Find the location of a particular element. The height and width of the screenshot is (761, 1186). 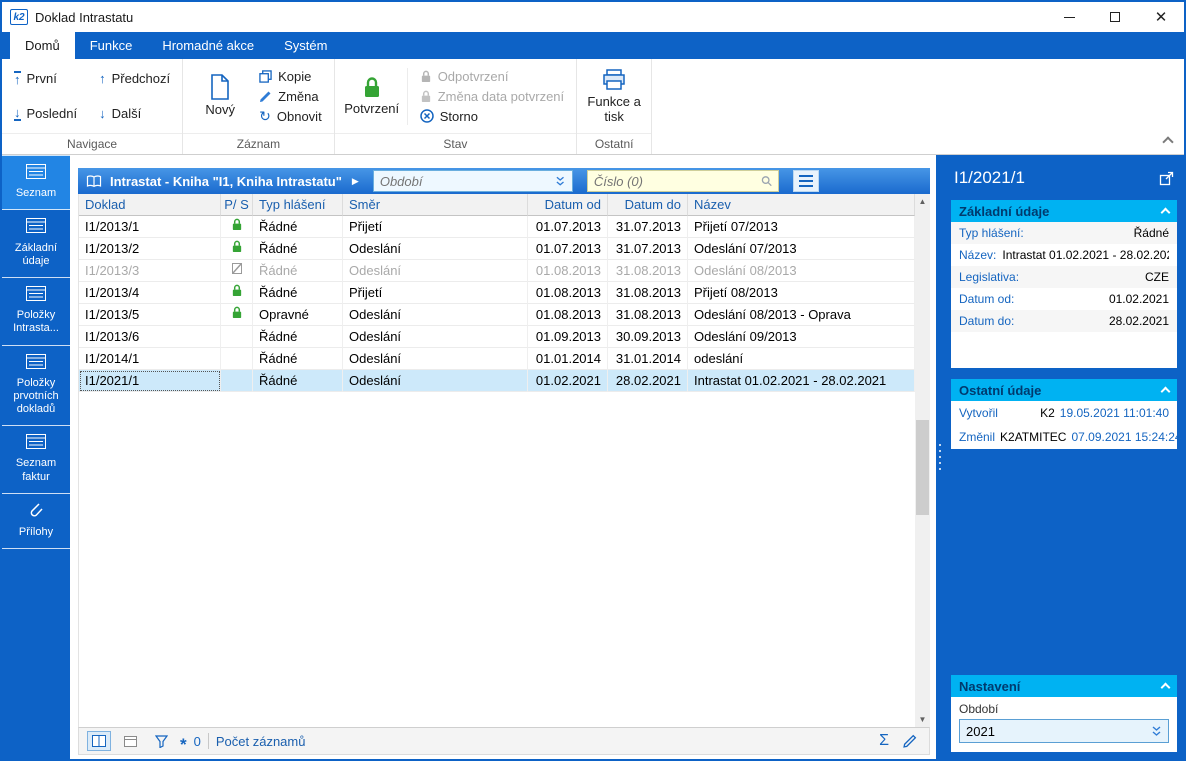

period-filter-input is located at coordinates (467, 181).